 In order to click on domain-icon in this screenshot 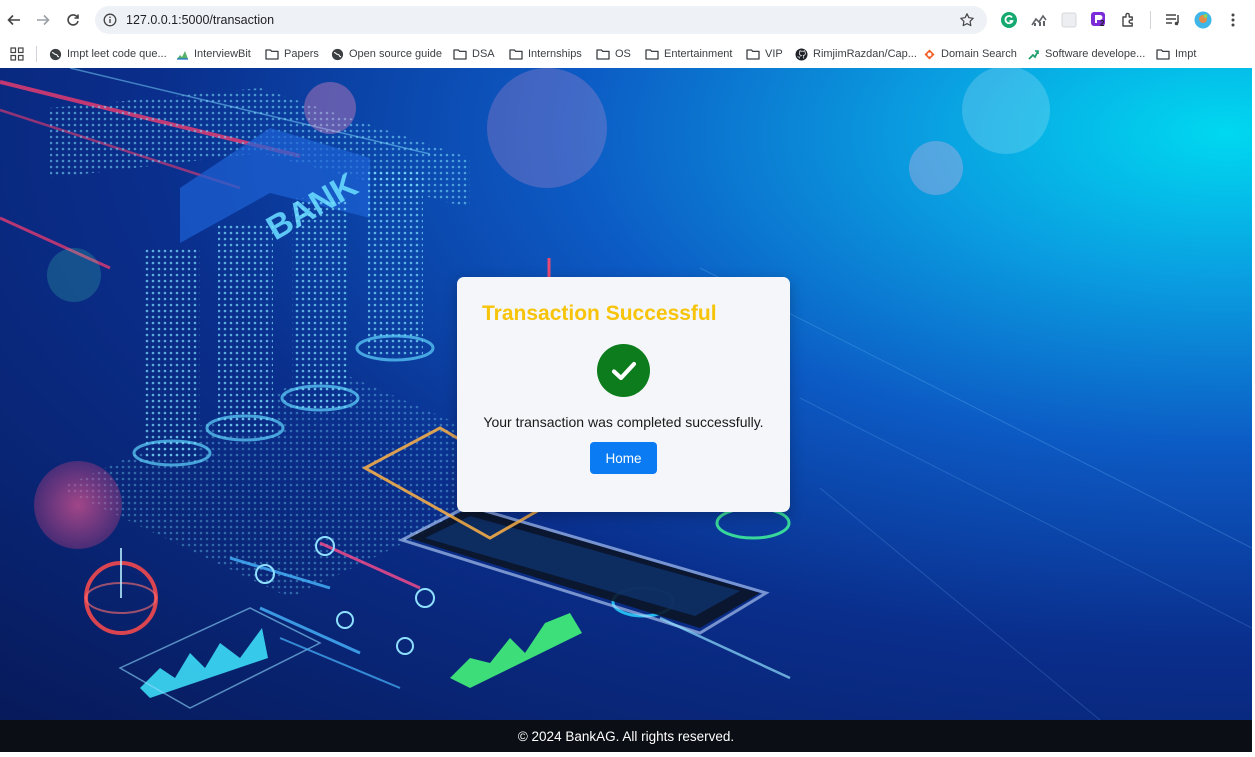, I will do `click(929, 54)`.